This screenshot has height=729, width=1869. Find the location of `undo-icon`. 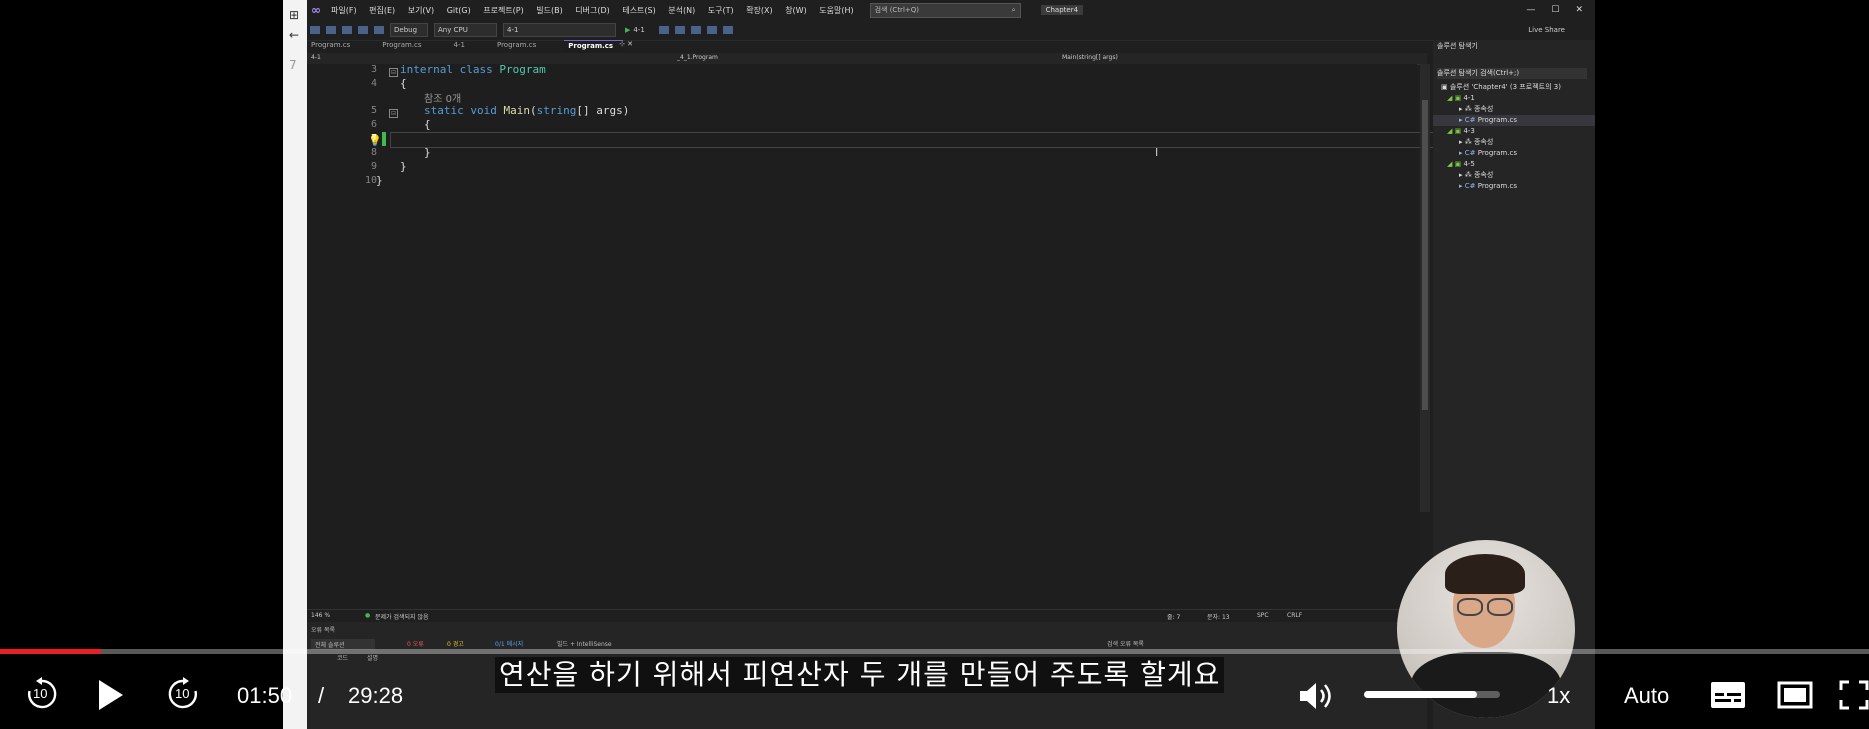

undo-icon is located at coordinates (379, 30).